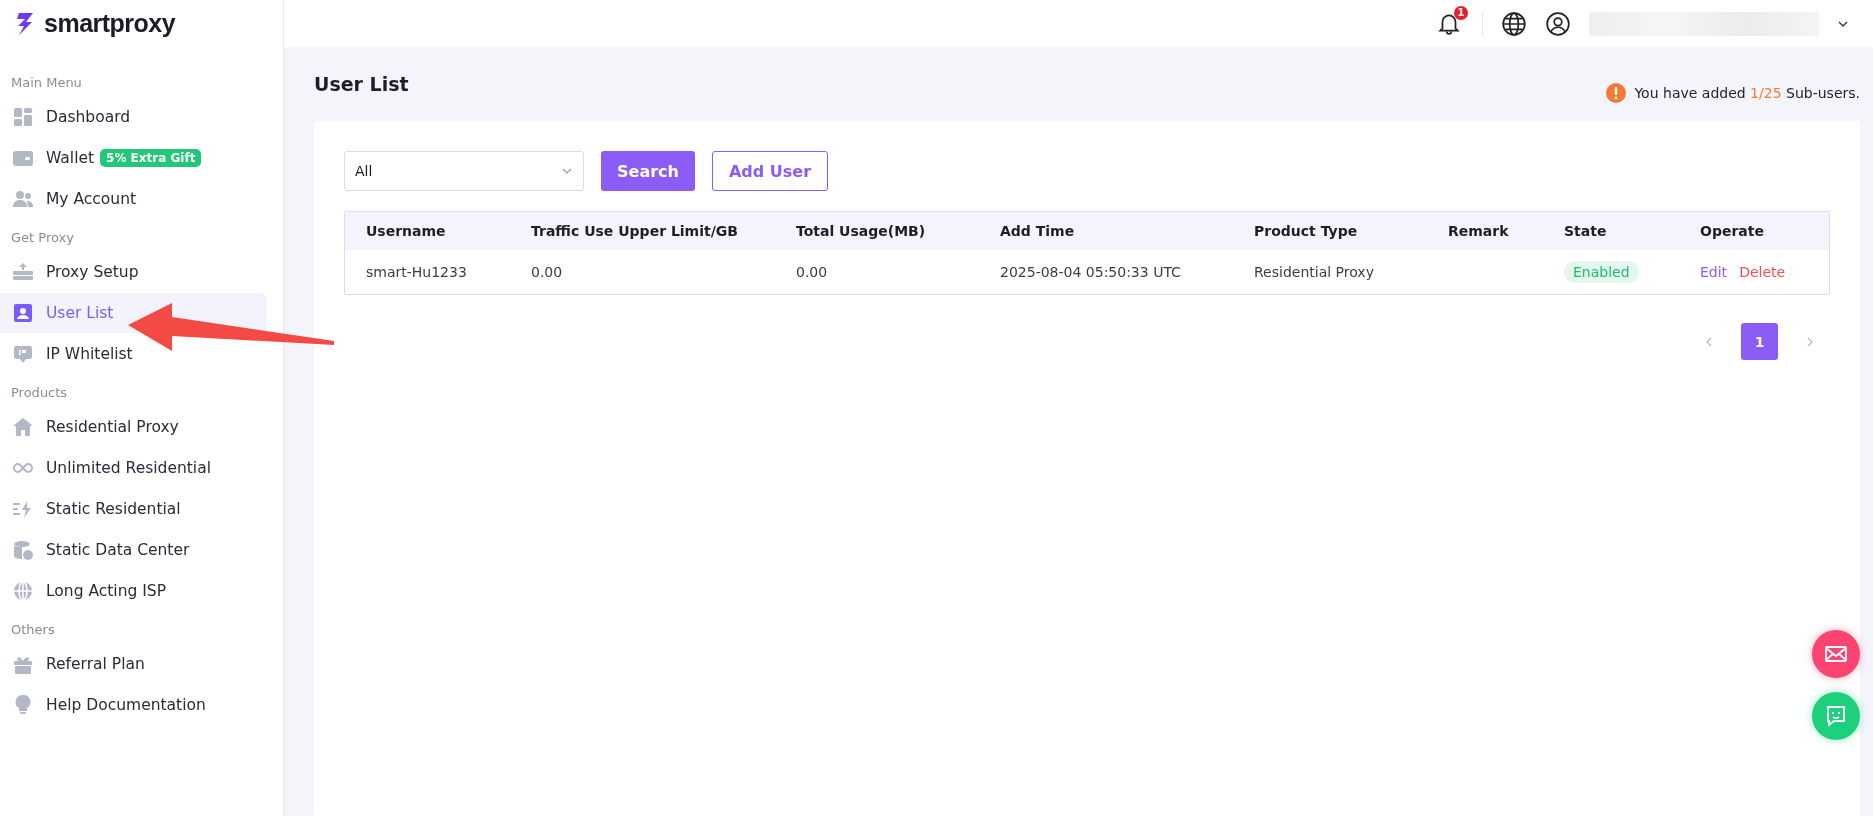  Describe the element at coordinates (1759, 341) in the screenshot. I see `page-button: 1` at that location.